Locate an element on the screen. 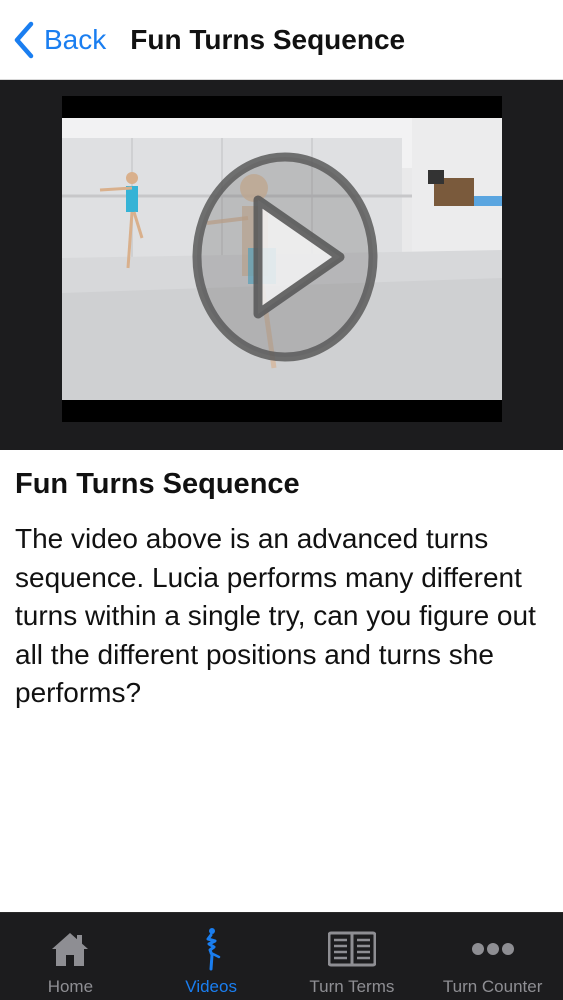 The width and height of the screenshot is (563, 1000). tab-label: Videos is located at coordinates (211, 986).